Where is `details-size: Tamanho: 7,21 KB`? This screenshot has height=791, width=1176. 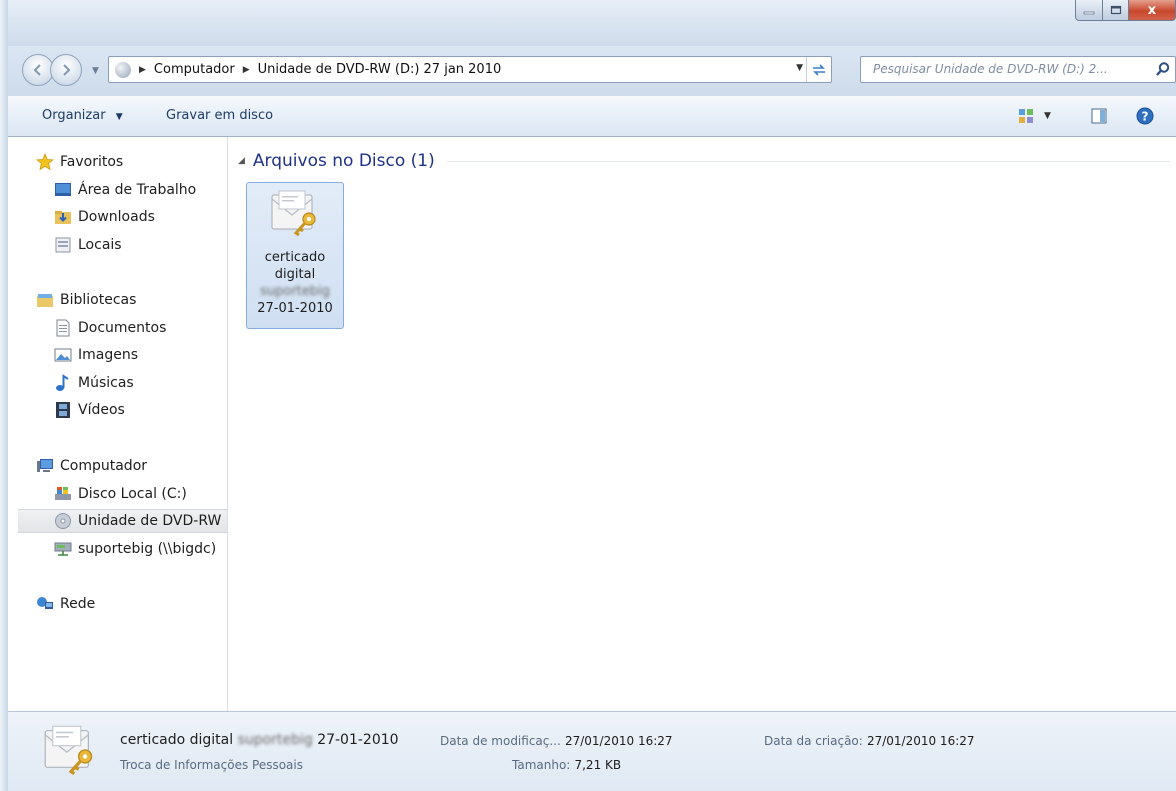
details-size: Tamanho: 7,21 KB is located at coordinates (567, 765).